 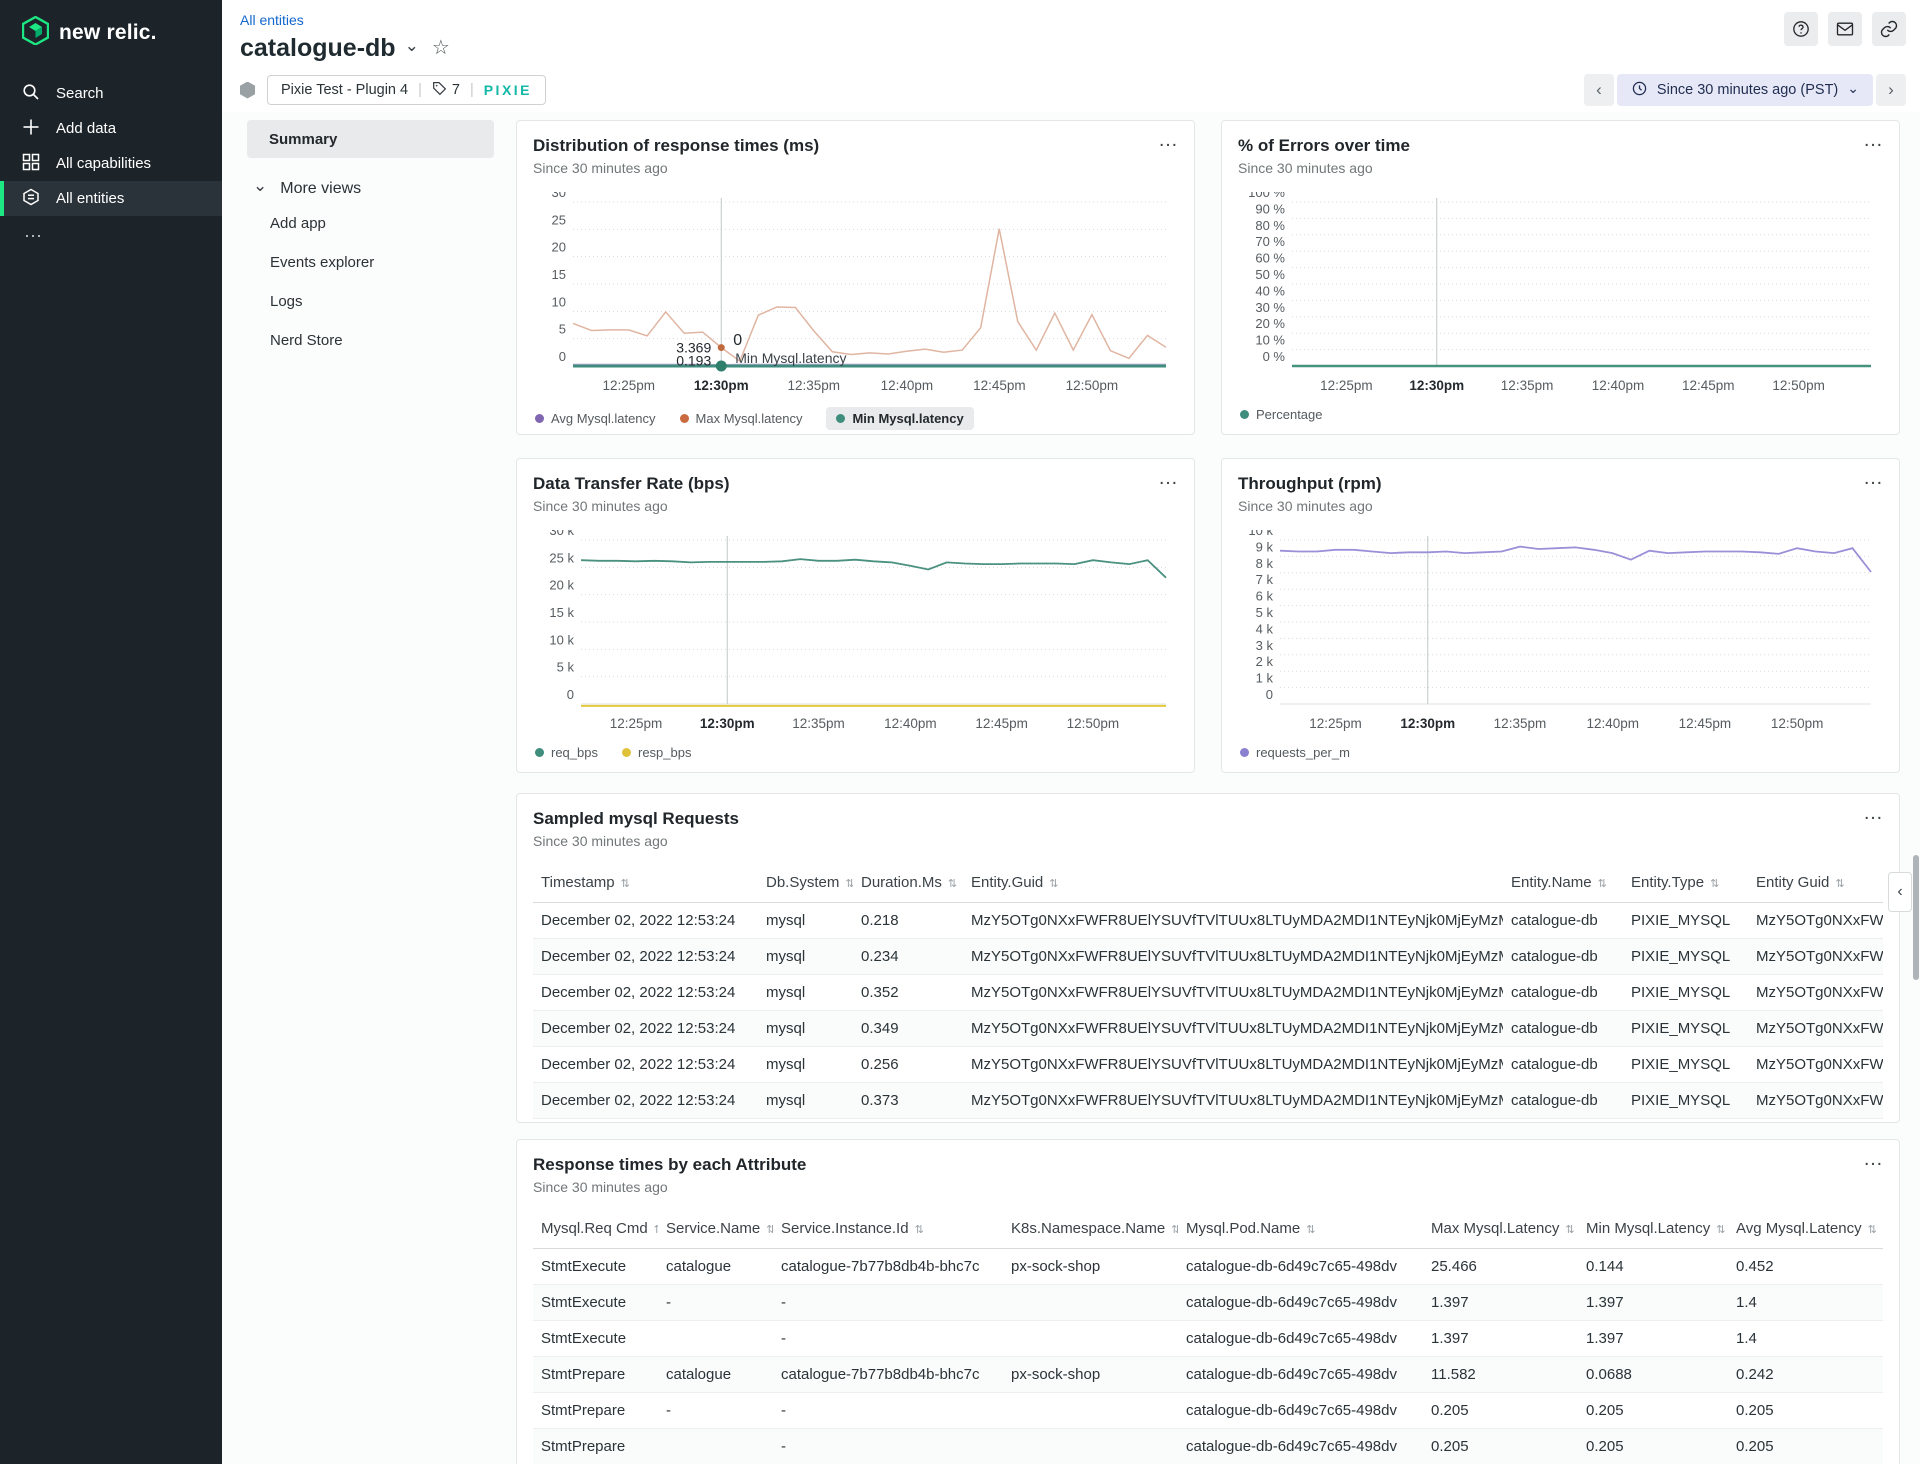 I want to click on chart-legend: Percentage, so click(x=1561, y=414).